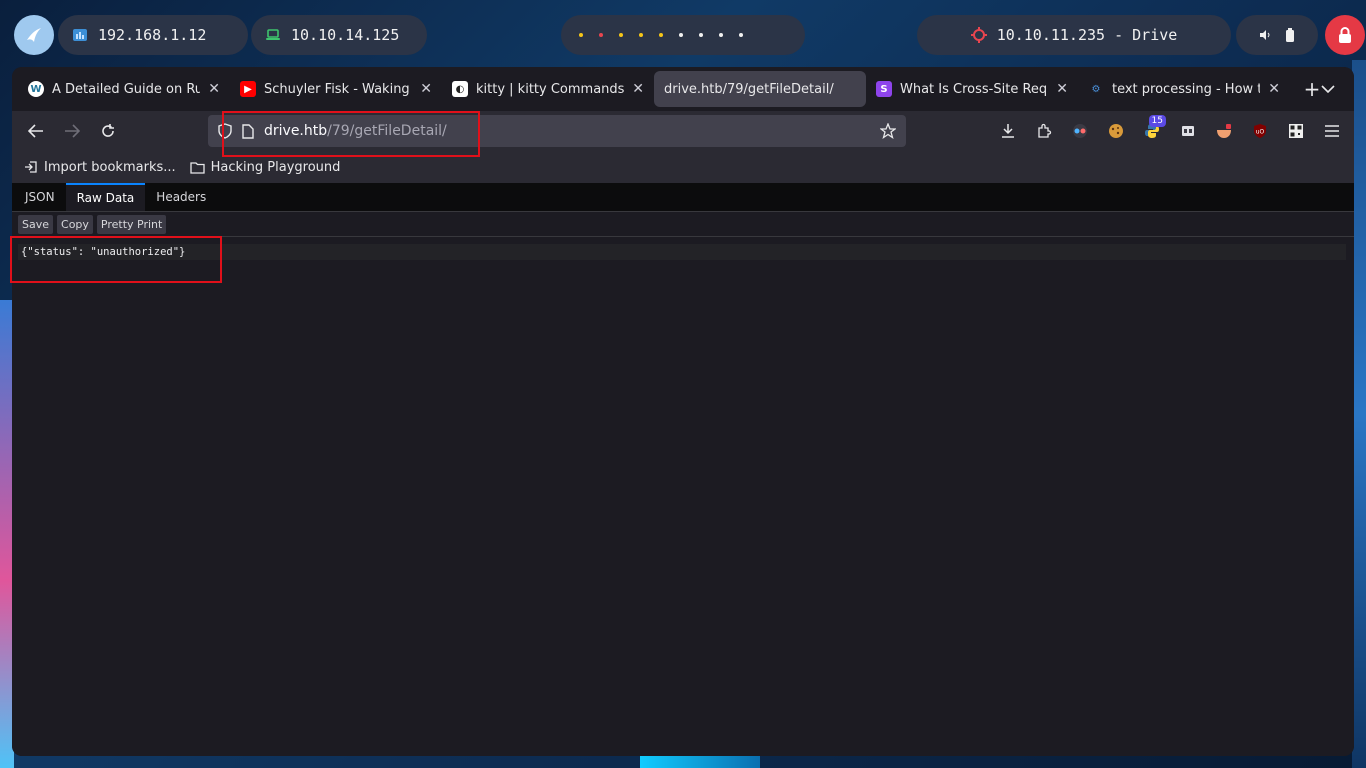 The image size is (1366, 768). Describe the element at coordinates (683, 224) in the screenshot. I see `viewer-toolbar: Save Copy Pretty Print` at that location.